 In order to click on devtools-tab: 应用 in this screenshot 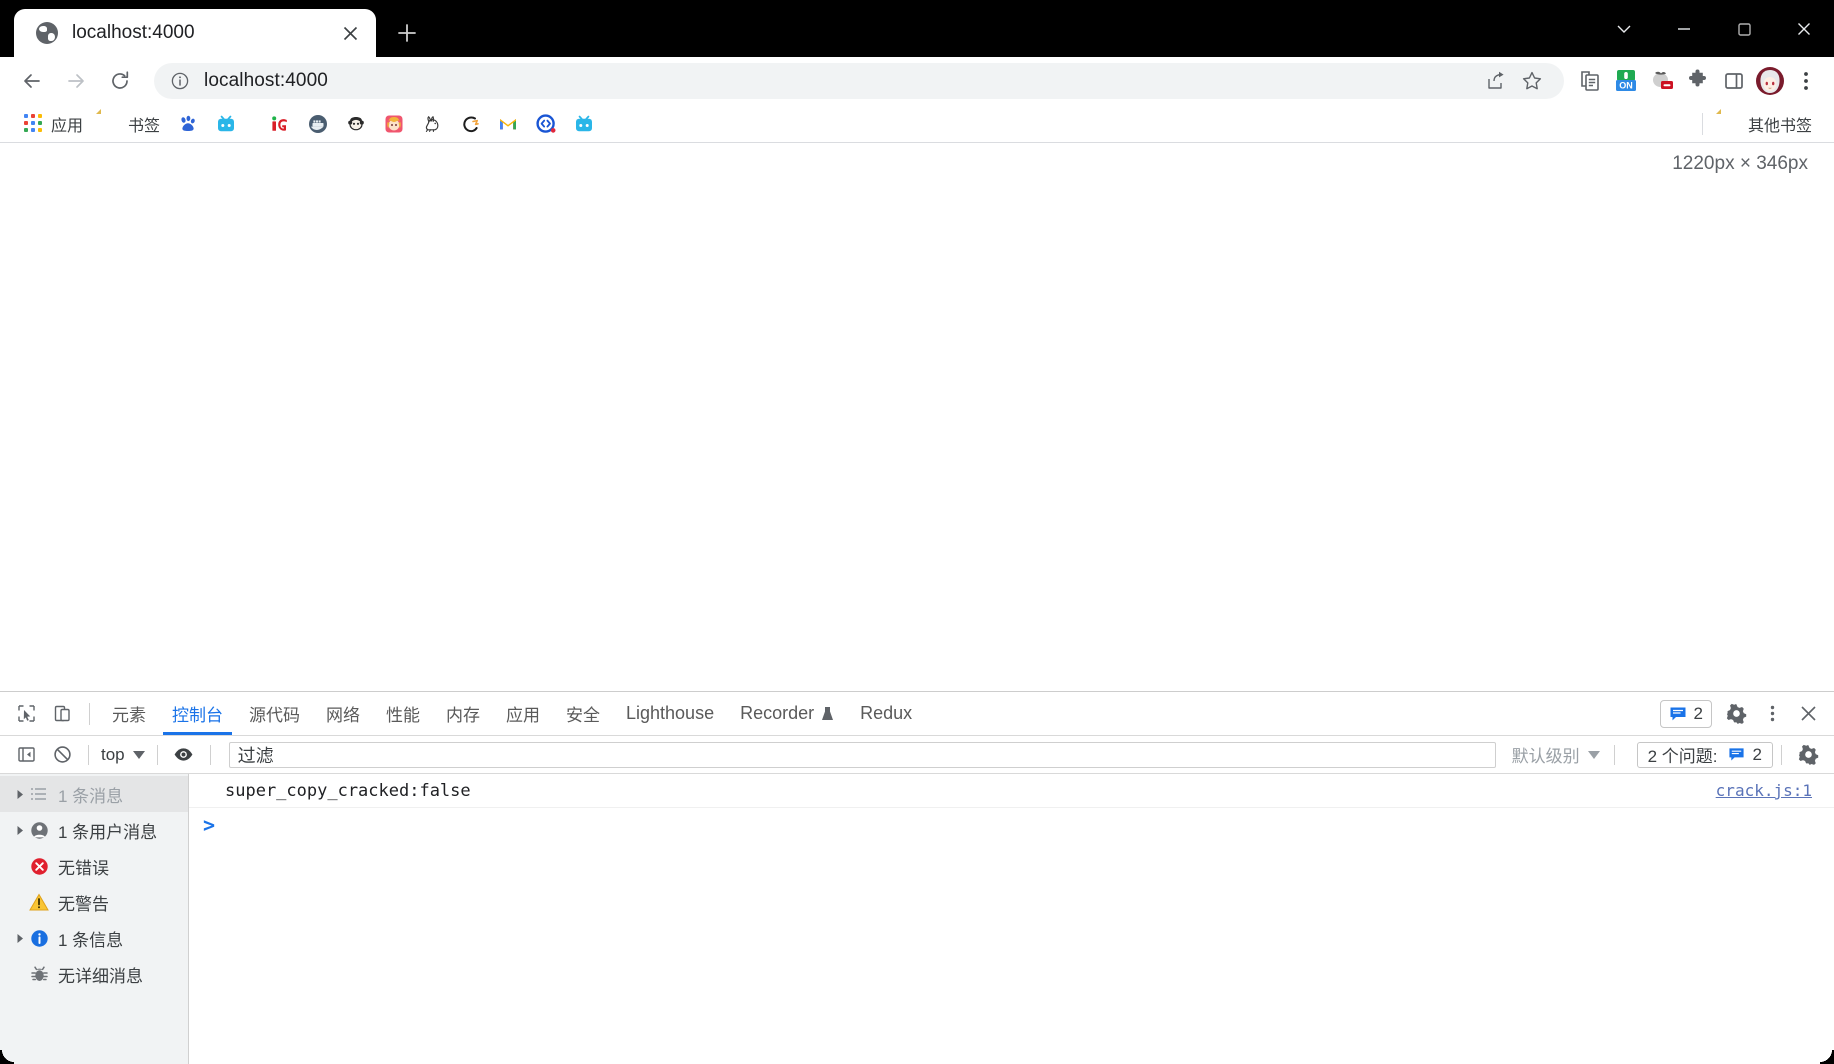, I will do `click(523, 713)`.